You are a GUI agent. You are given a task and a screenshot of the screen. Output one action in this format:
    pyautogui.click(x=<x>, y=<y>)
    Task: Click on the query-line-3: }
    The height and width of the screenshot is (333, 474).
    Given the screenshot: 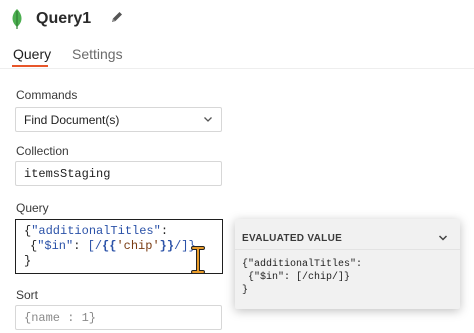 What is the action you would take?
    pyautogui.click(x=28, y=261)
    